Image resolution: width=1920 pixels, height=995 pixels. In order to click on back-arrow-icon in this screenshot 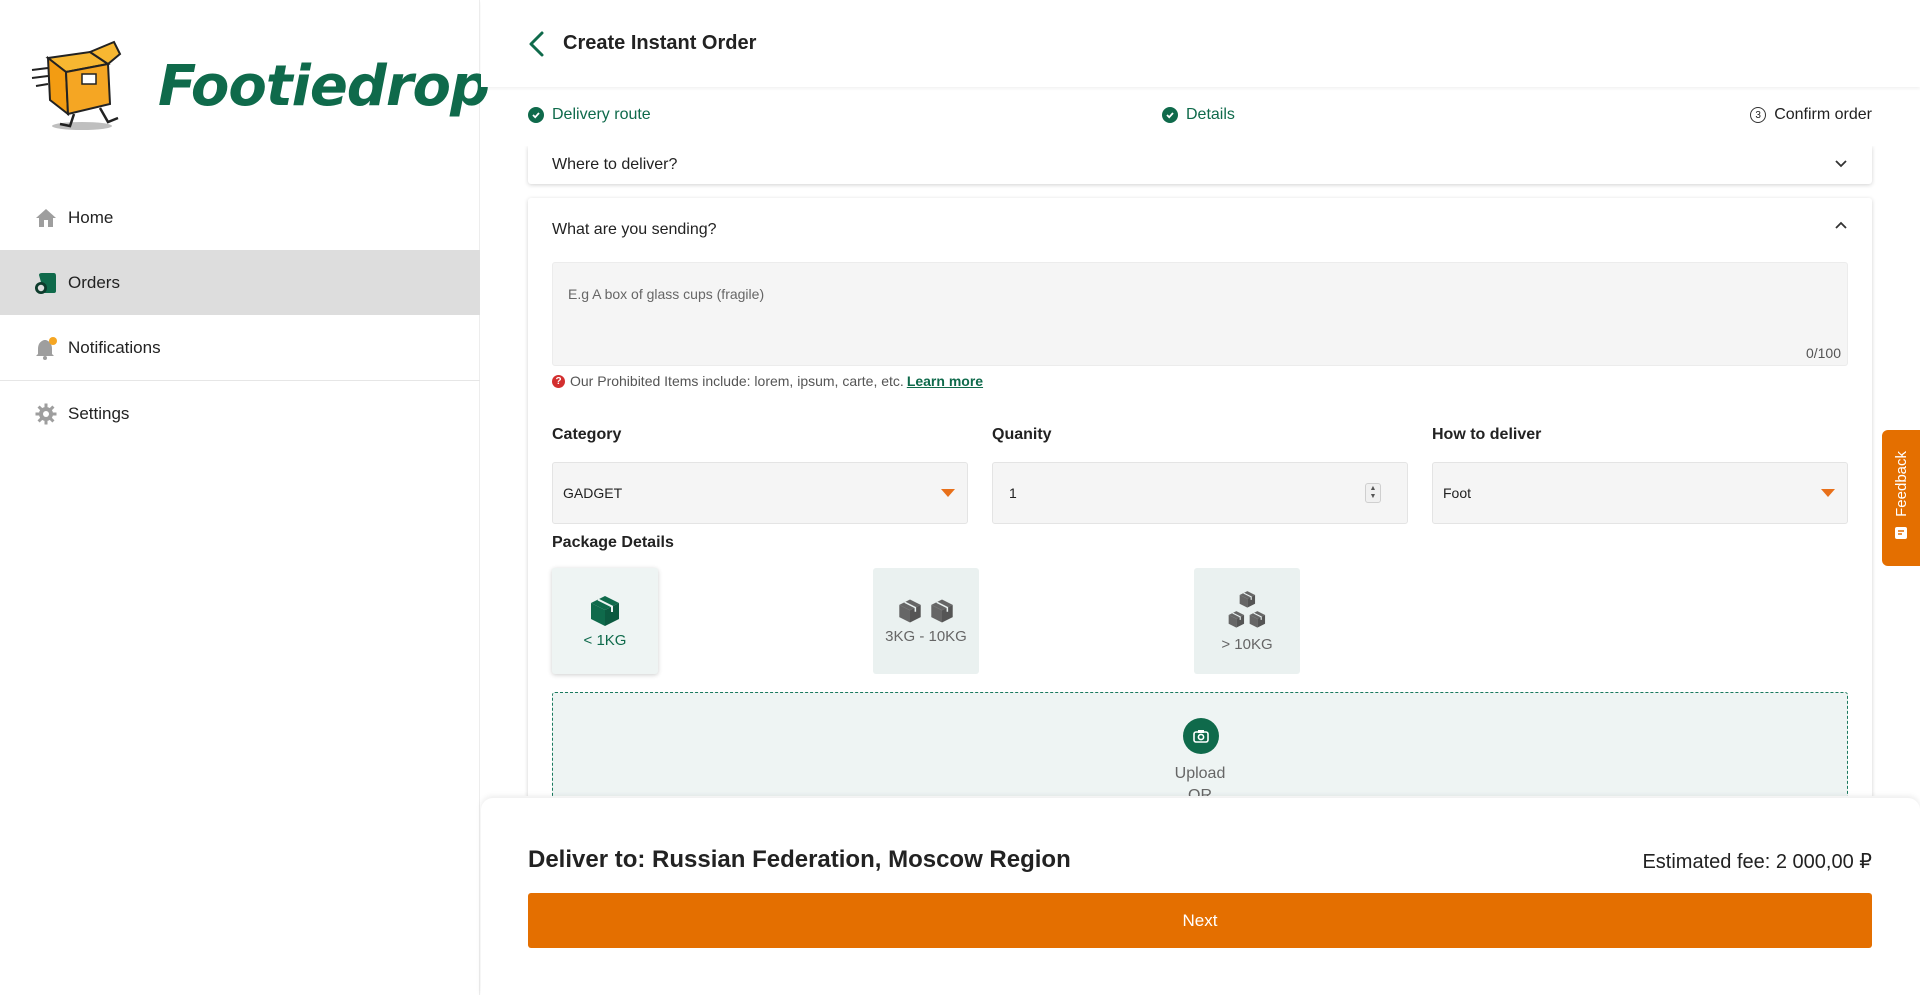, I will do `click(540, 44)`.